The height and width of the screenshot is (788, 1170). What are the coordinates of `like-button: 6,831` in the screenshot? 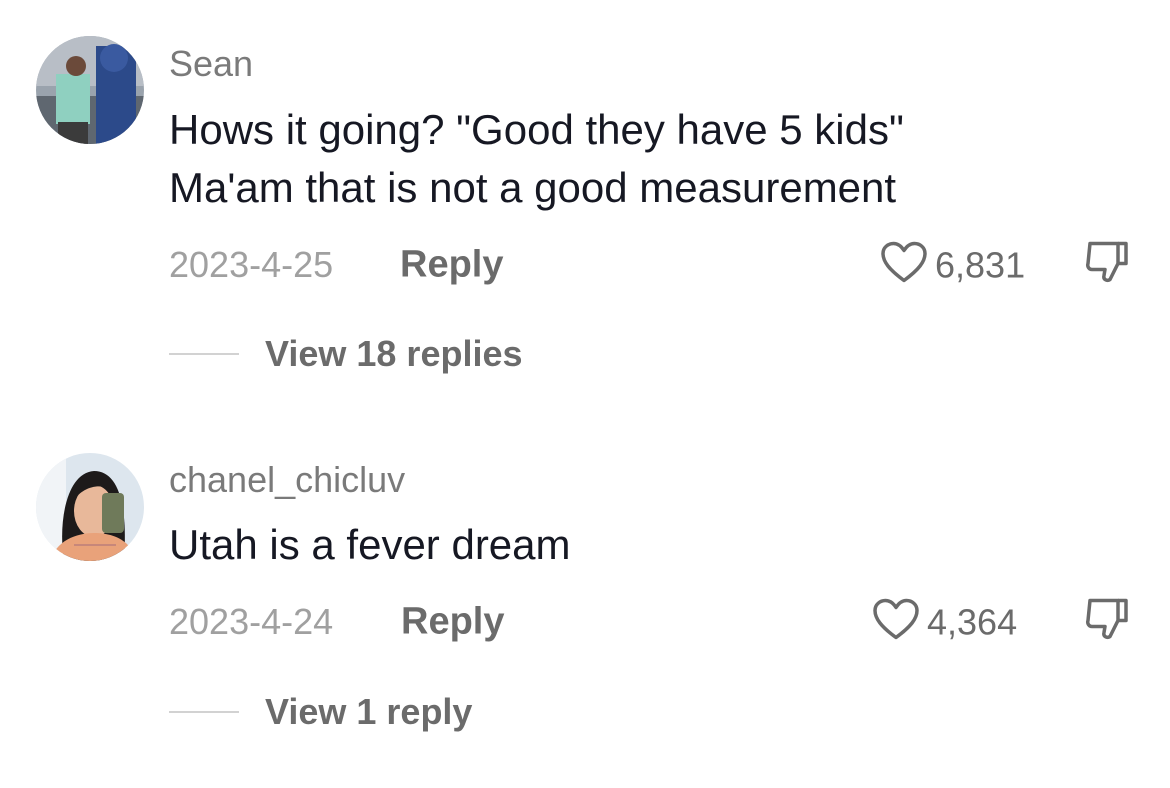 It's located at (953, 265).